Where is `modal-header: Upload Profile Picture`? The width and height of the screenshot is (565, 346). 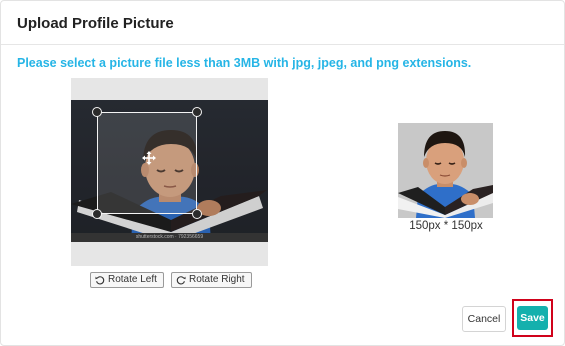 modal-header: Upload Profile Picture is located at coordinates (282, 23).